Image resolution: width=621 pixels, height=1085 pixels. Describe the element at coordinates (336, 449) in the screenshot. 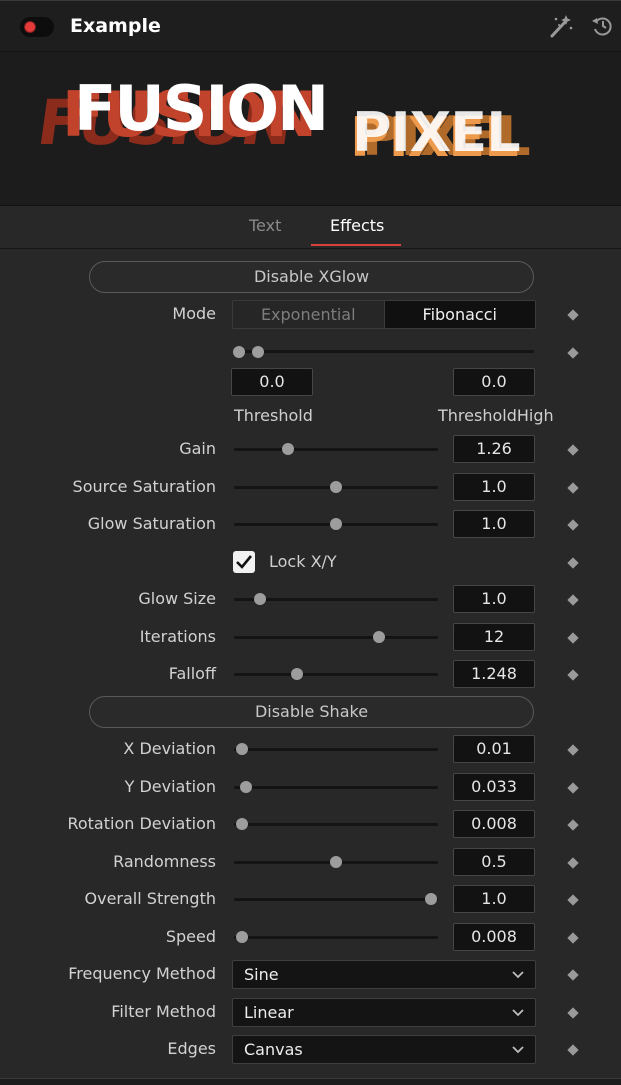

I see `gain-slider` at that location.